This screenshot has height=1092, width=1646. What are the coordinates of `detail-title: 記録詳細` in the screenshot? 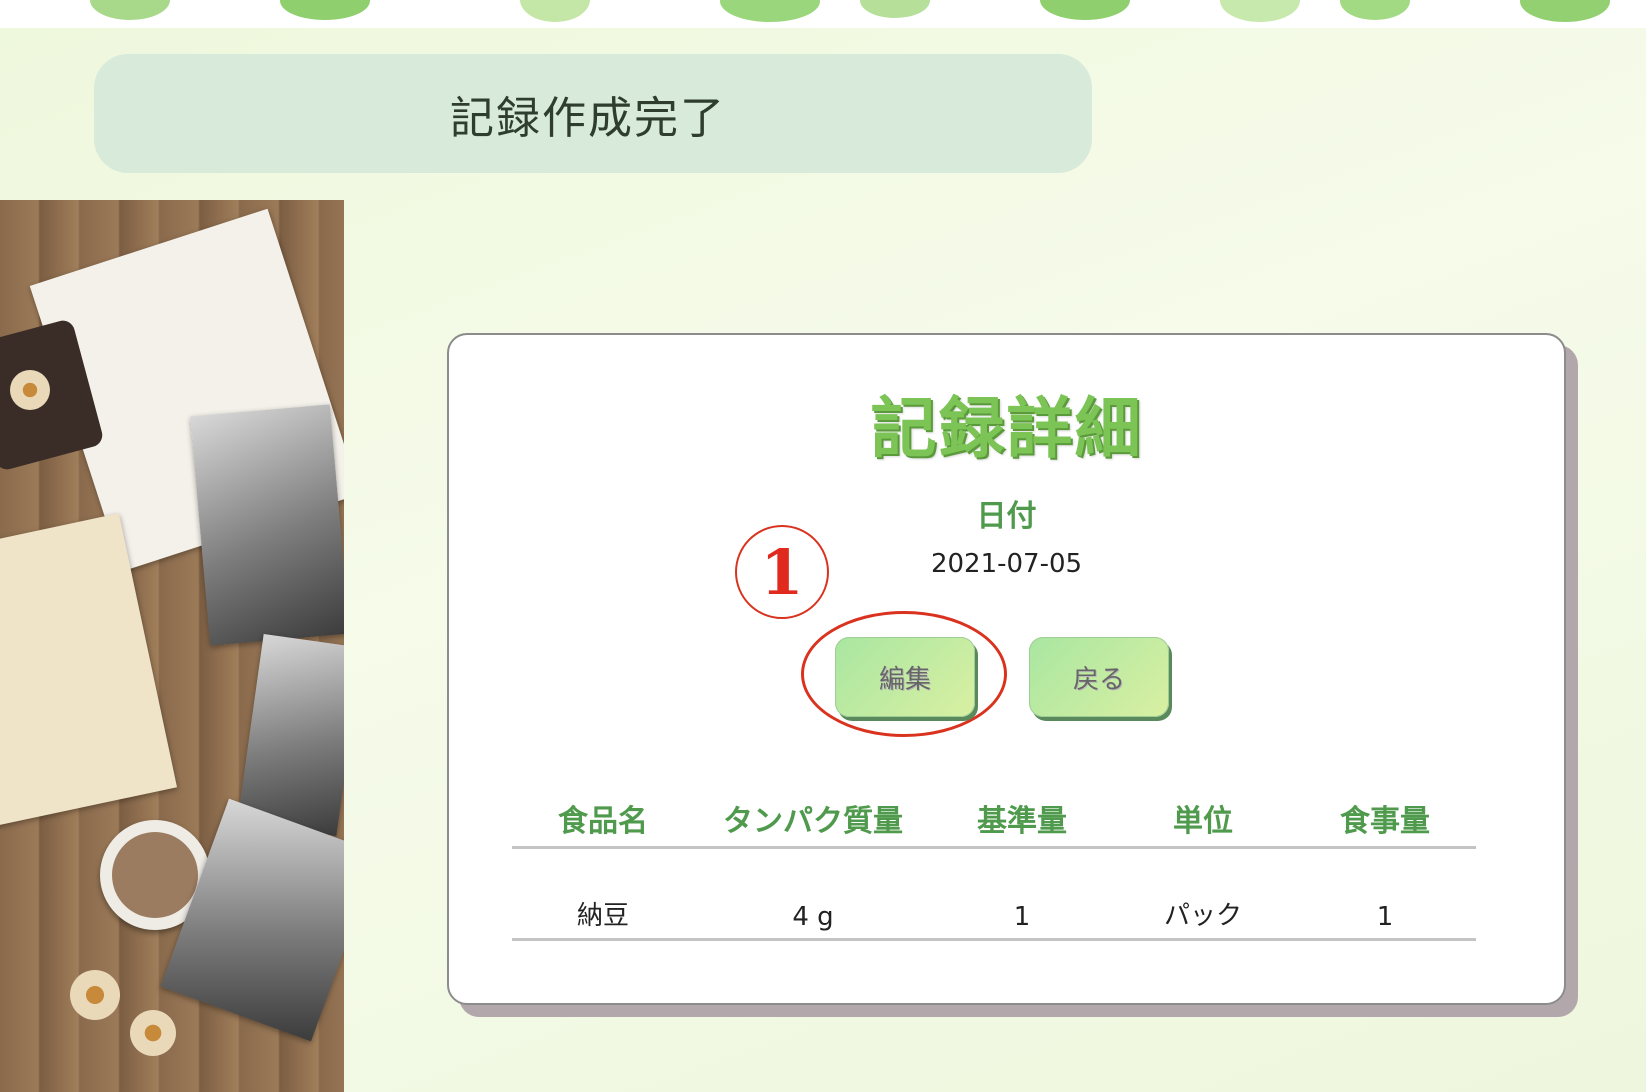 It's located at (1006, 428).